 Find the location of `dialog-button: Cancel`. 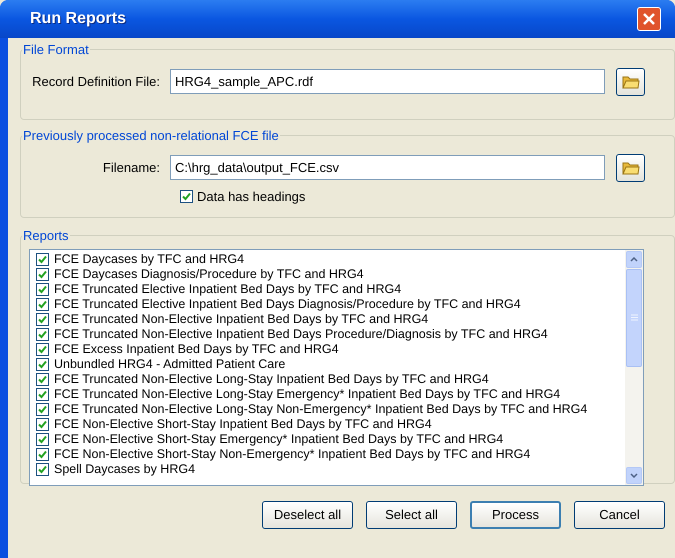

dialog-button: Cancel is located at coordinates (619, 515).